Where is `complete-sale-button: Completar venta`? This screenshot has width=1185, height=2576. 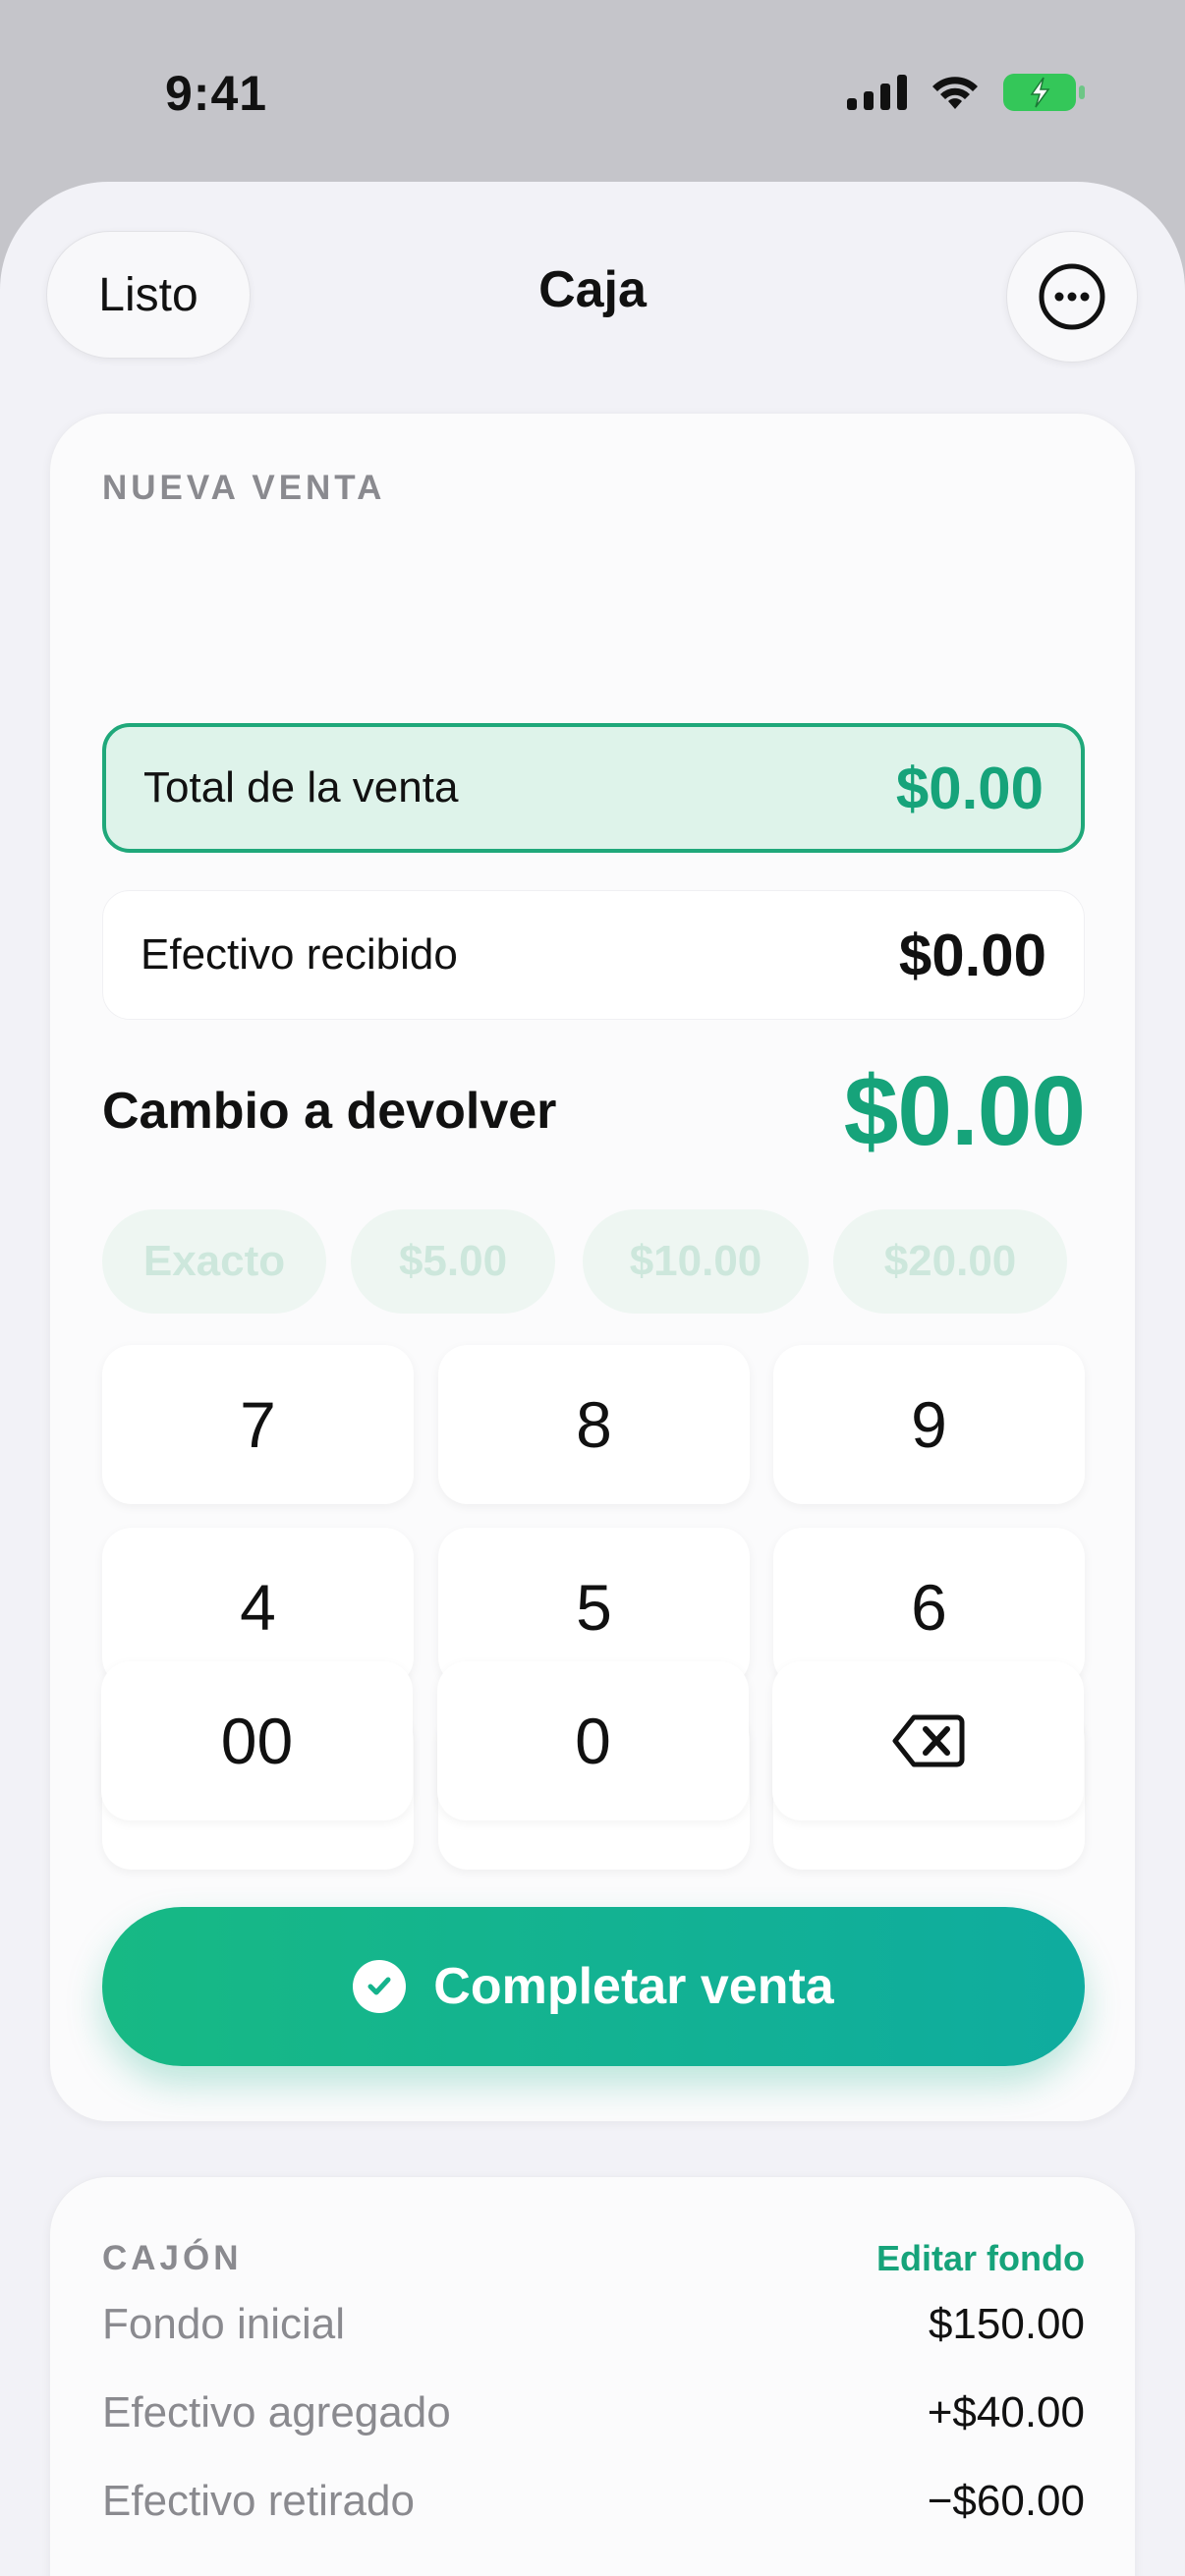
complete-sale-button: Completar venta is located at coordinates (594, 1986).